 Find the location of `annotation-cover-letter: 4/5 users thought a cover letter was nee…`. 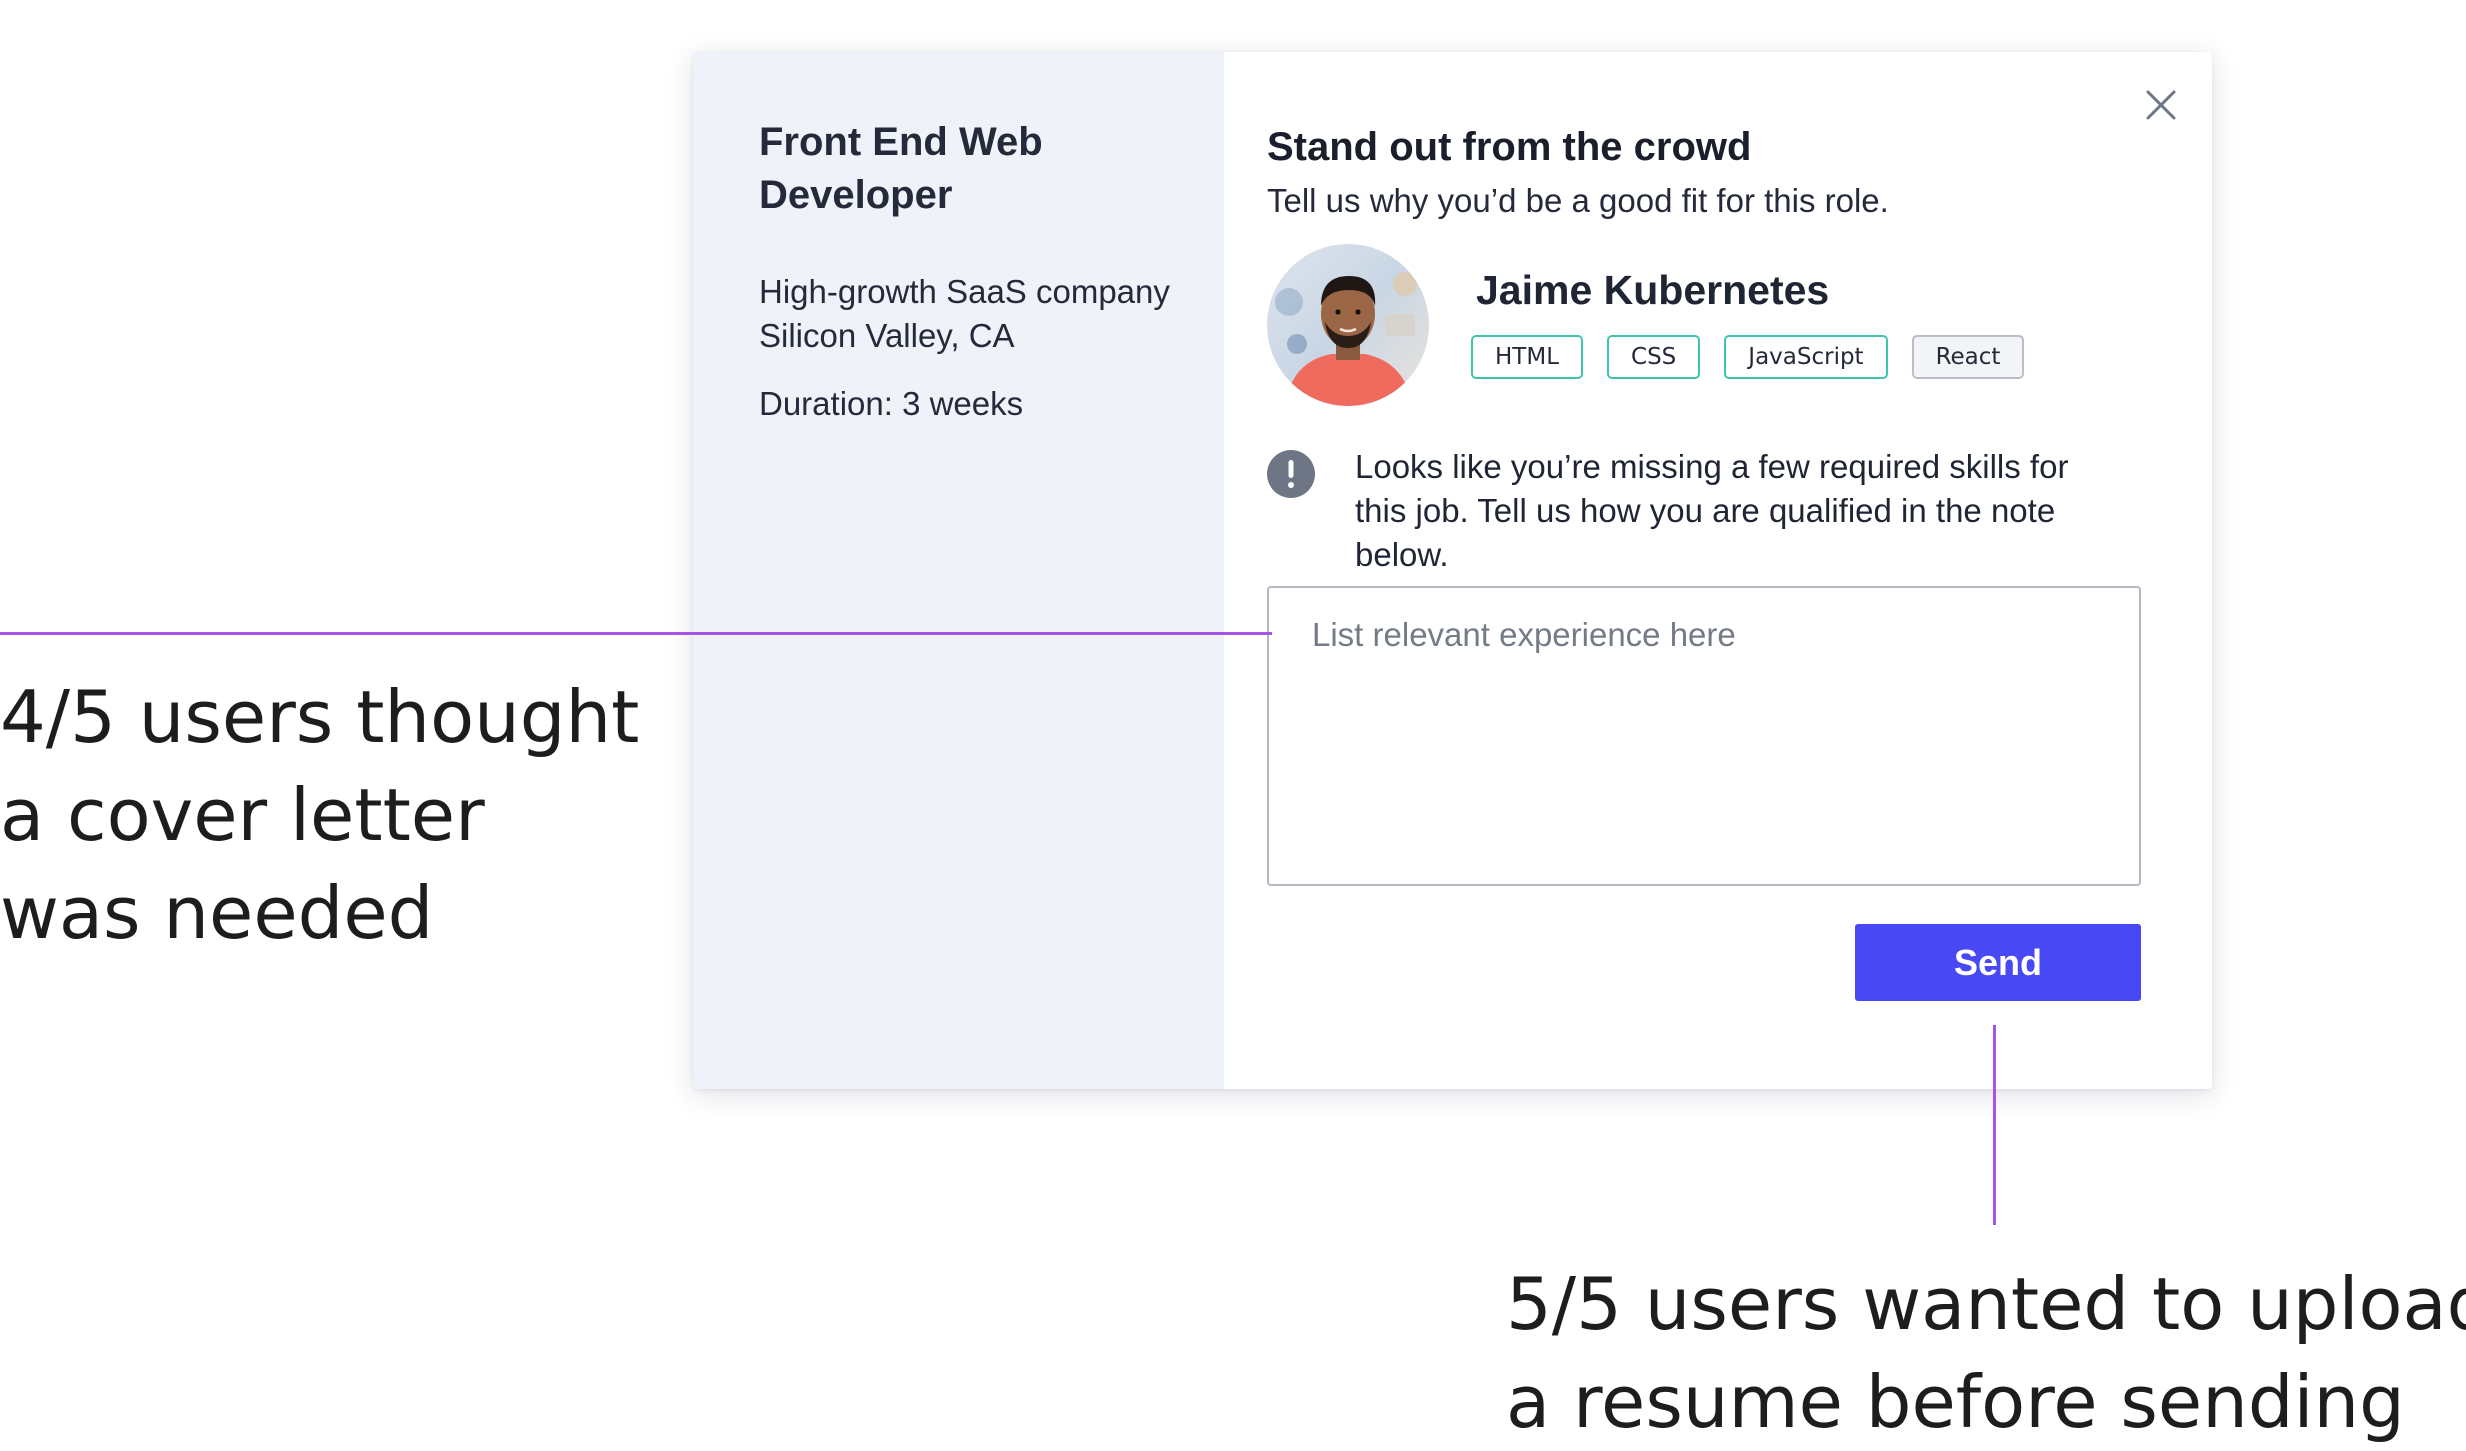

annotation-cover-letter: 4/5 users thought a cover letter was nee… is located at coordinates (319, 815).